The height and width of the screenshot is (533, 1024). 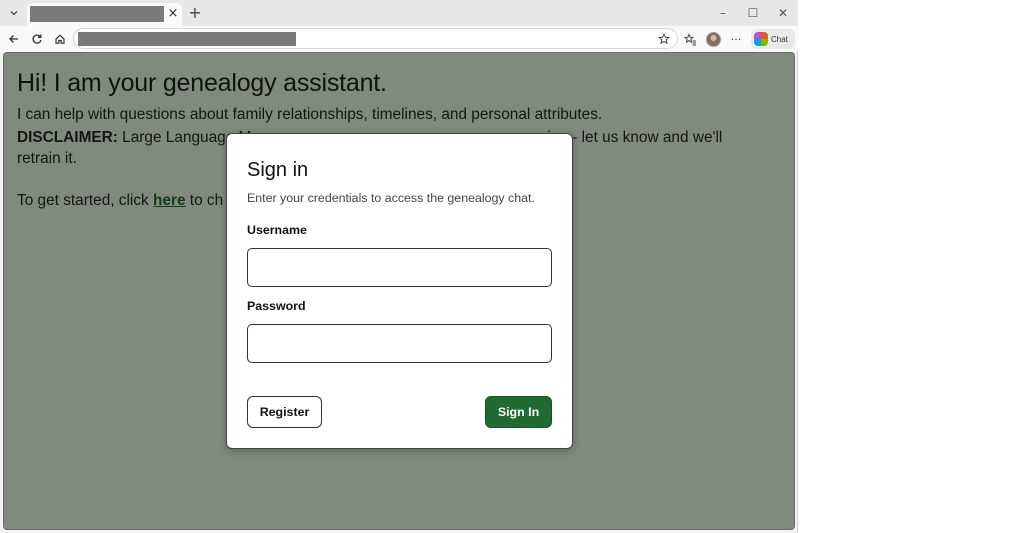 What do you see at coordinates (723, 13) in the screenshot?
I see `minimize-button: –` at bounding box center [723, 13].